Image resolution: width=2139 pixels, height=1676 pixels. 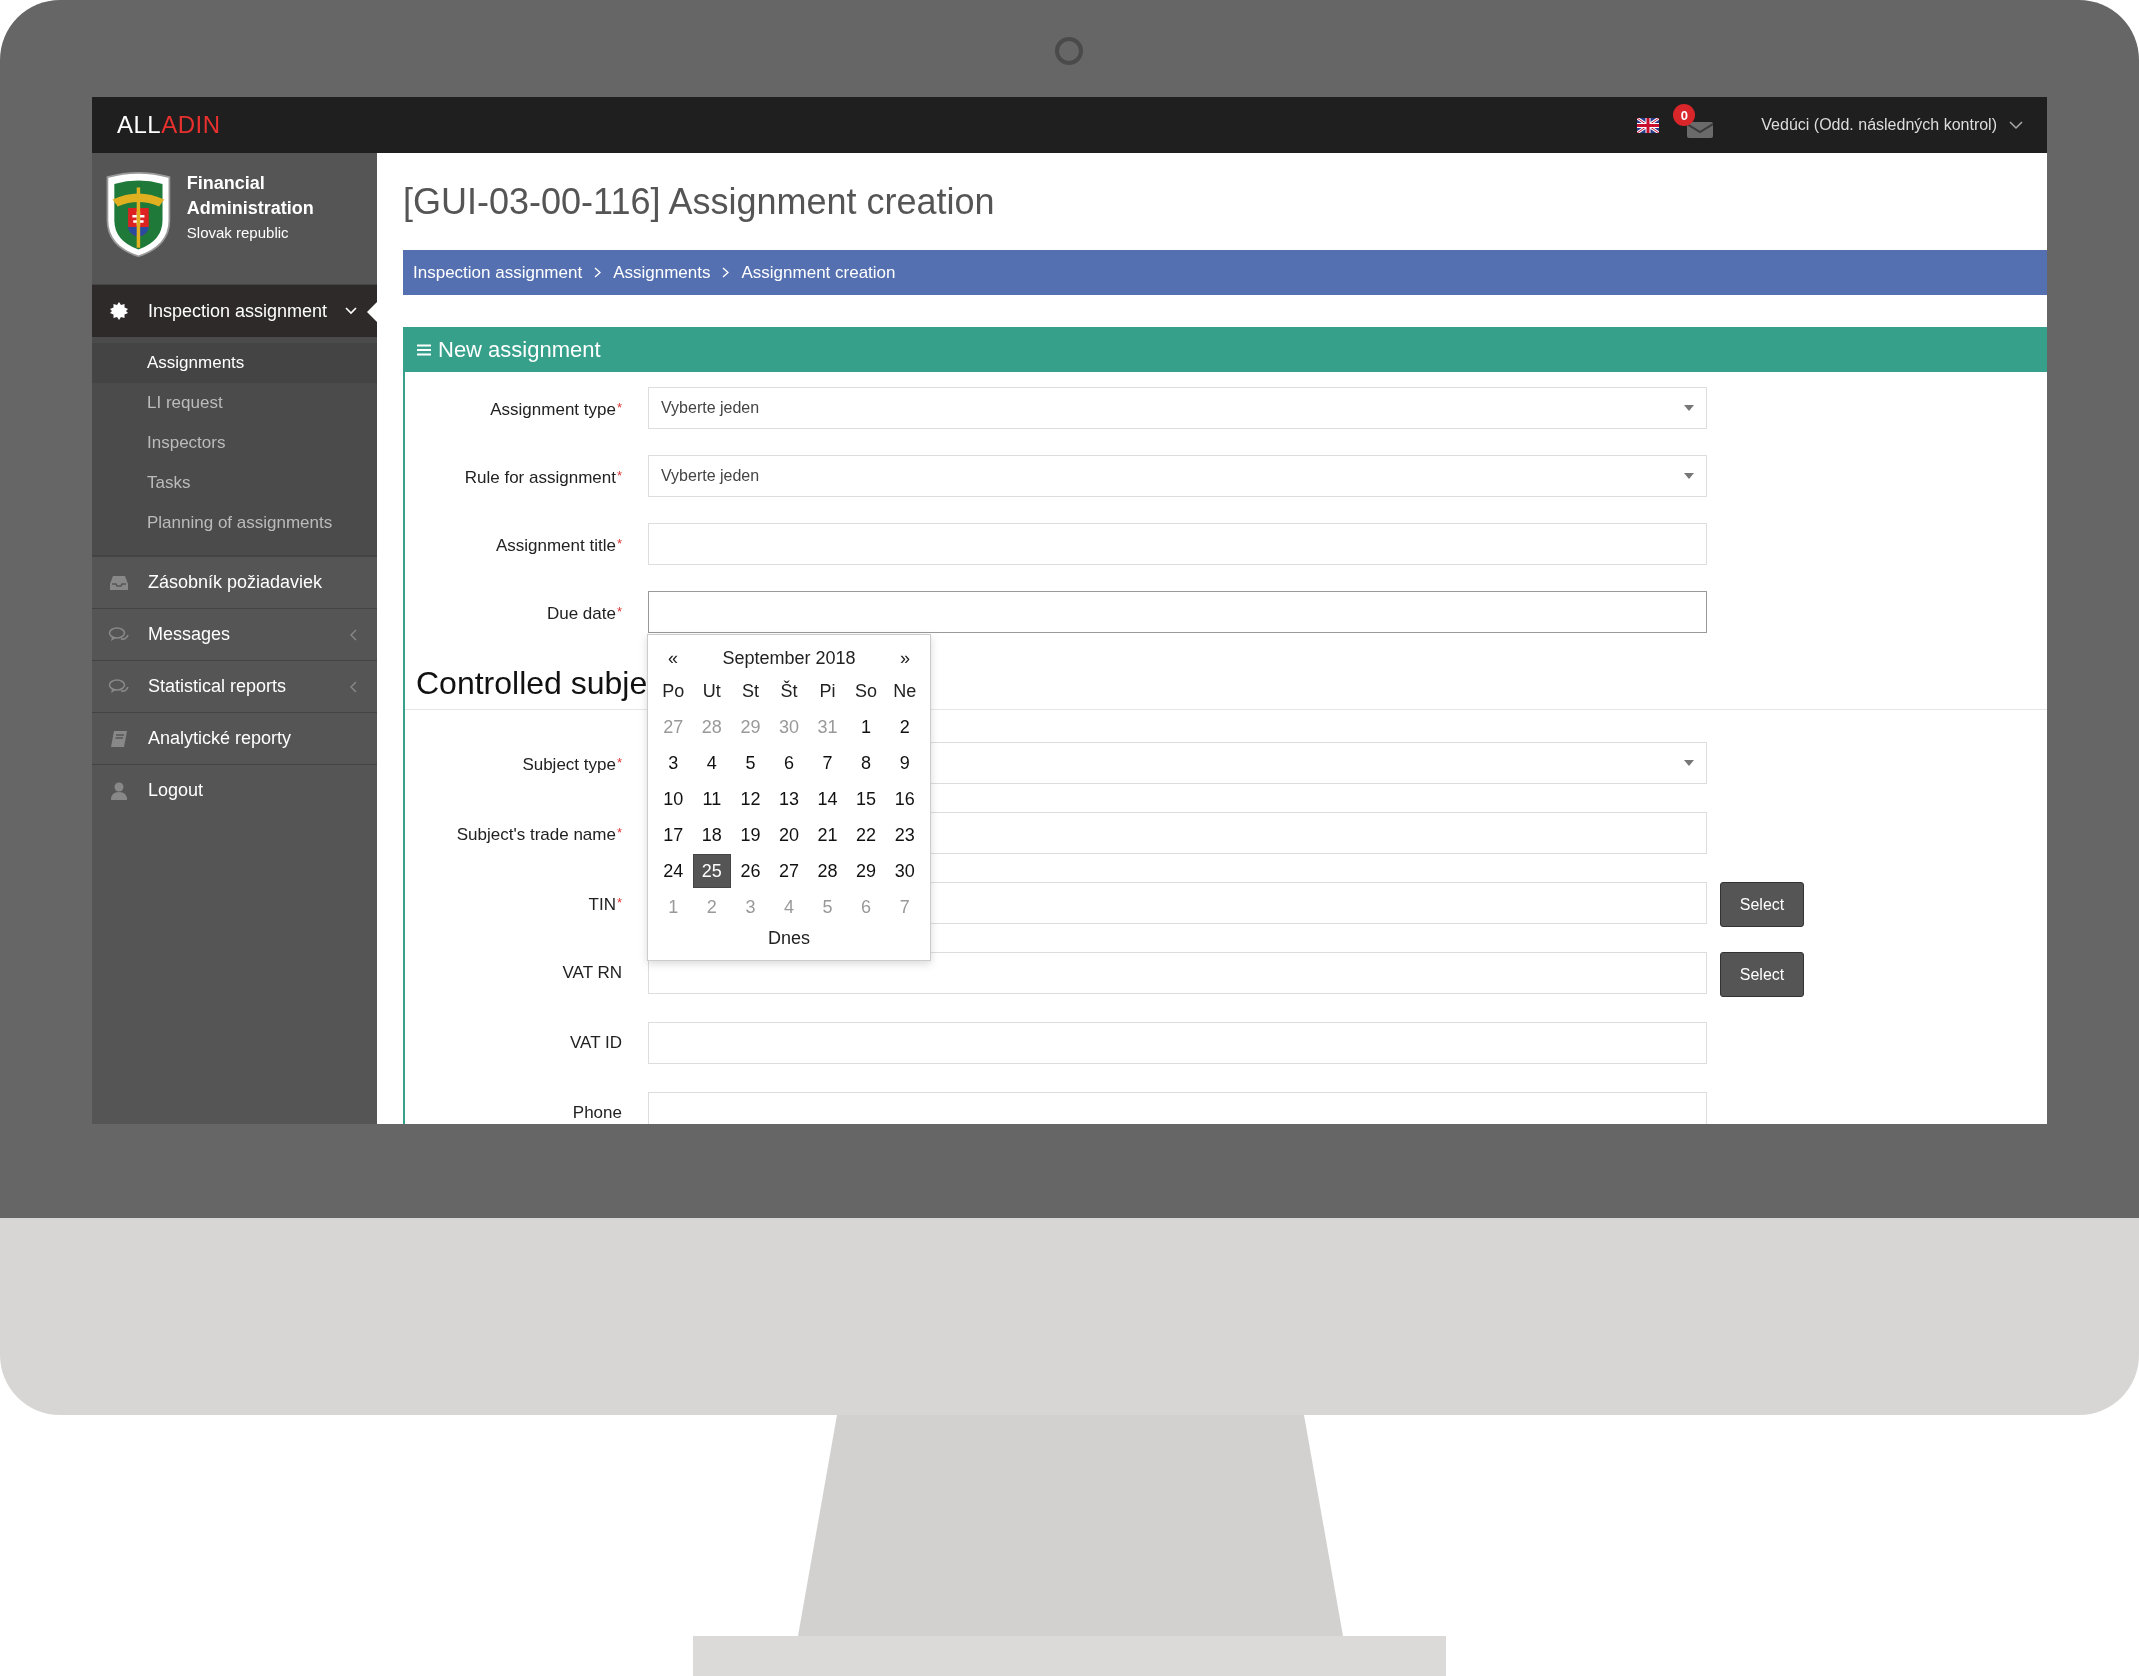 What do you see at coordinates (532, 683) in the screenshot?
I see `section-title: Controlled subje` at bounding box center [532, 683].